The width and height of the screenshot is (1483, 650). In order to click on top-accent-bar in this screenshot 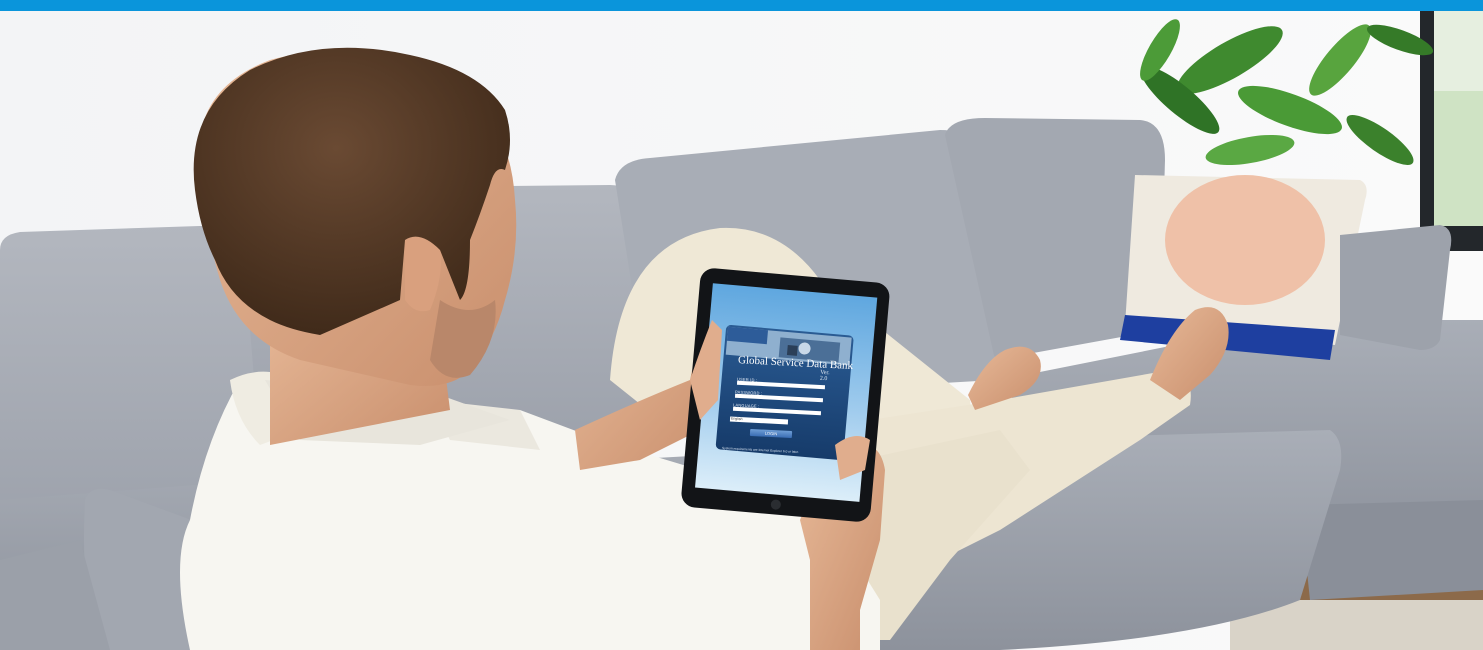, I will do `click(741, 5)`.